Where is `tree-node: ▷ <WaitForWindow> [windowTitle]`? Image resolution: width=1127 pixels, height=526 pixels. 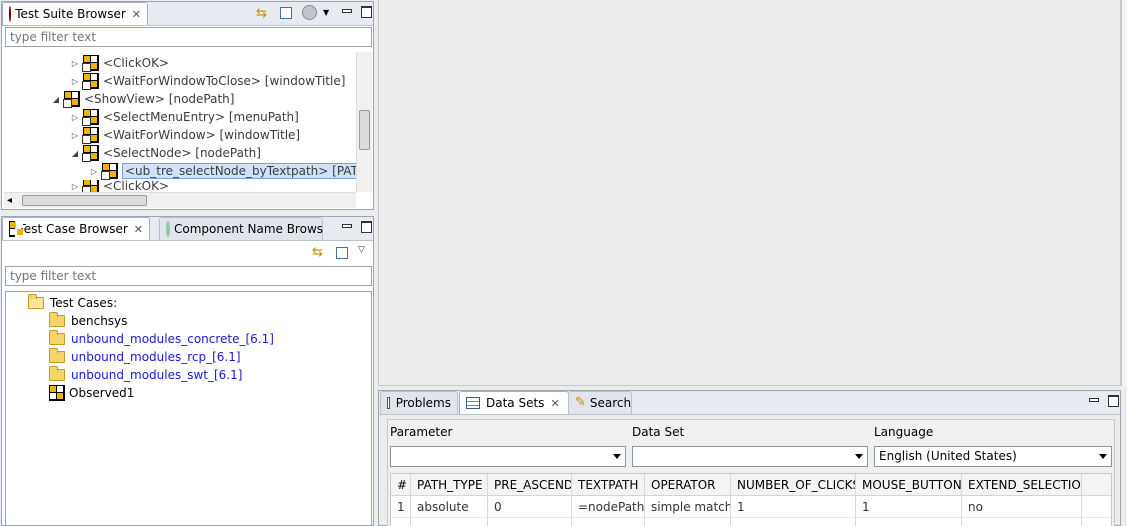
tree-node: ▷ <WaitForWindow> [windowTitle] is located at coordinates (185, 135).